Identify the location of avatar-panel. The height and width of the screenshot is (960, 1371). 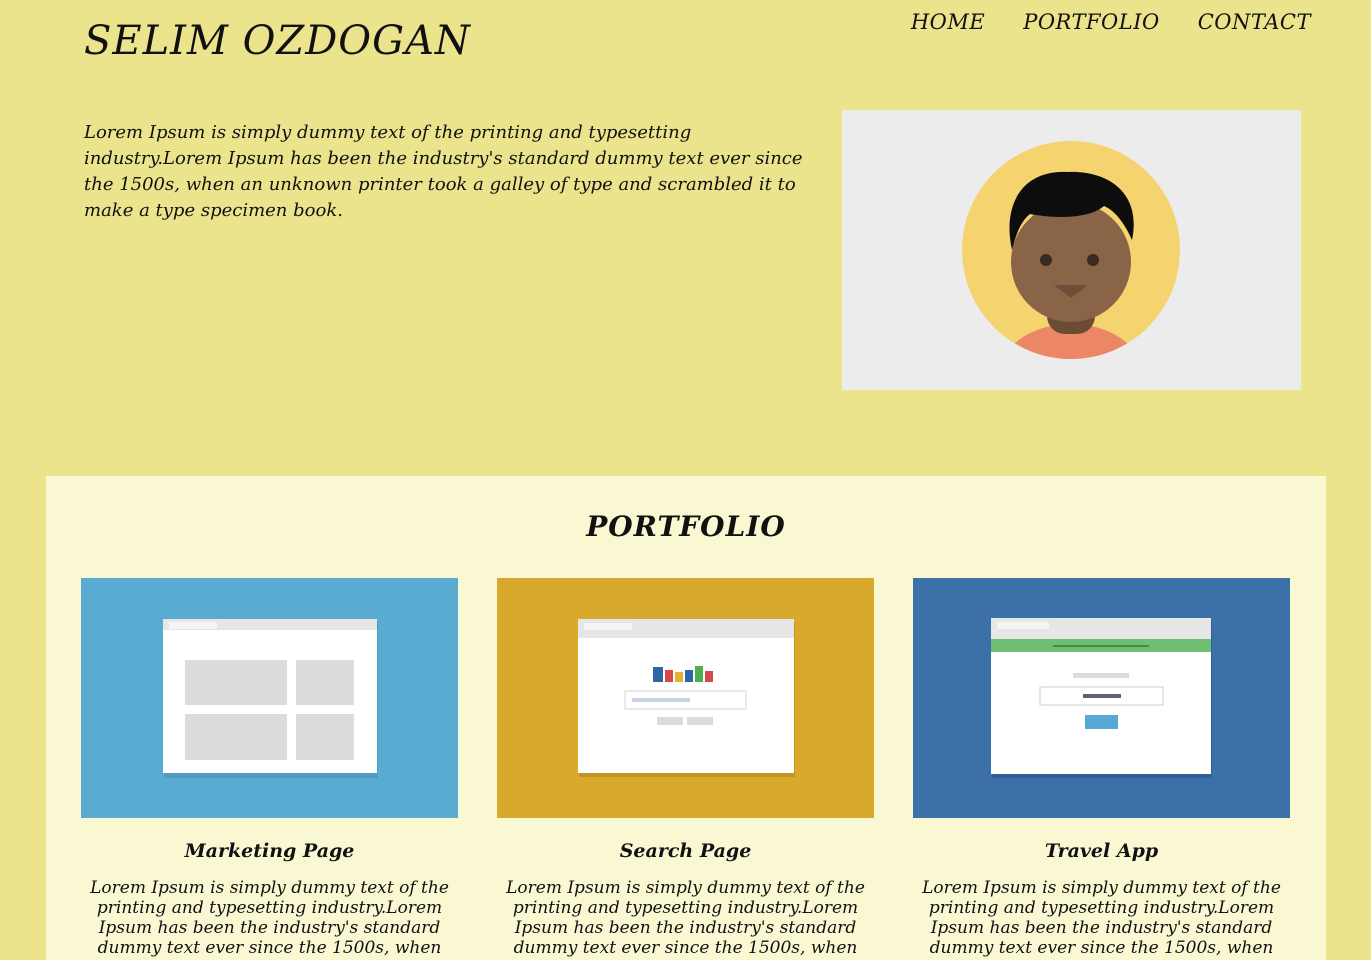
(1071, 250).